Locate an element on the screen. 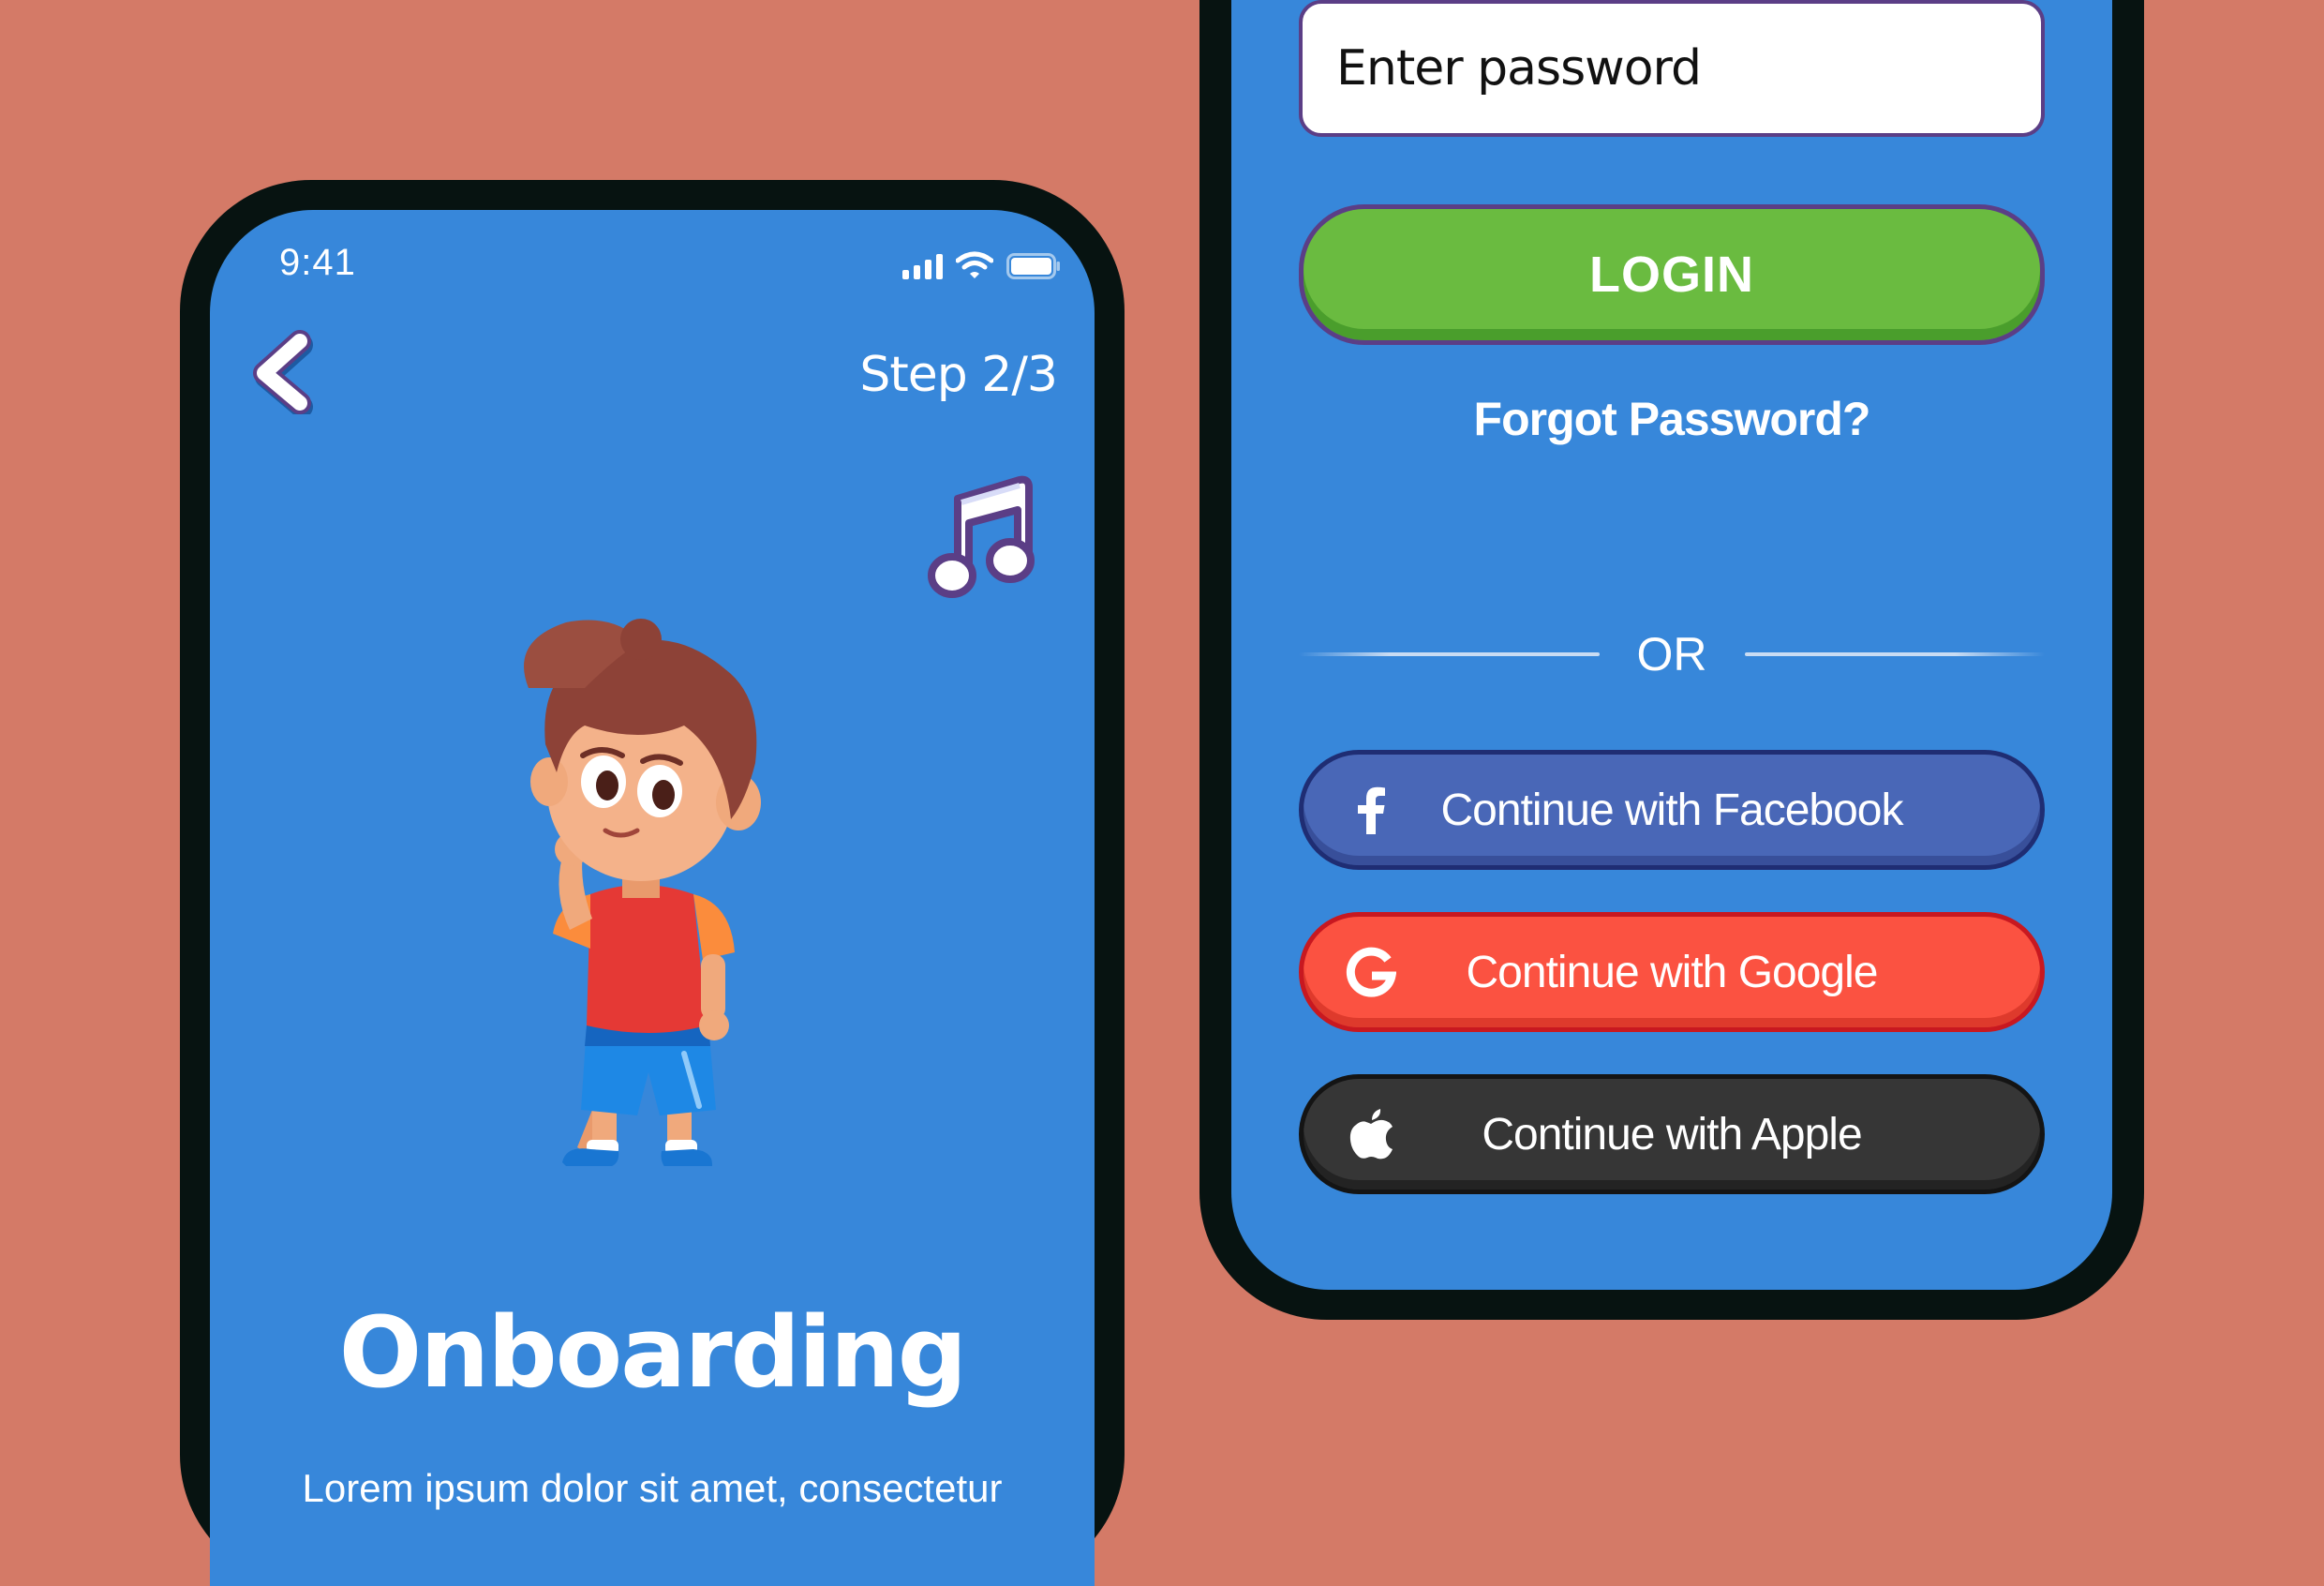 The height and width of the screenshot is (1586, 2324). continue-with-apple-button: Continue with Apple is located at coordinates (1672, 1134).